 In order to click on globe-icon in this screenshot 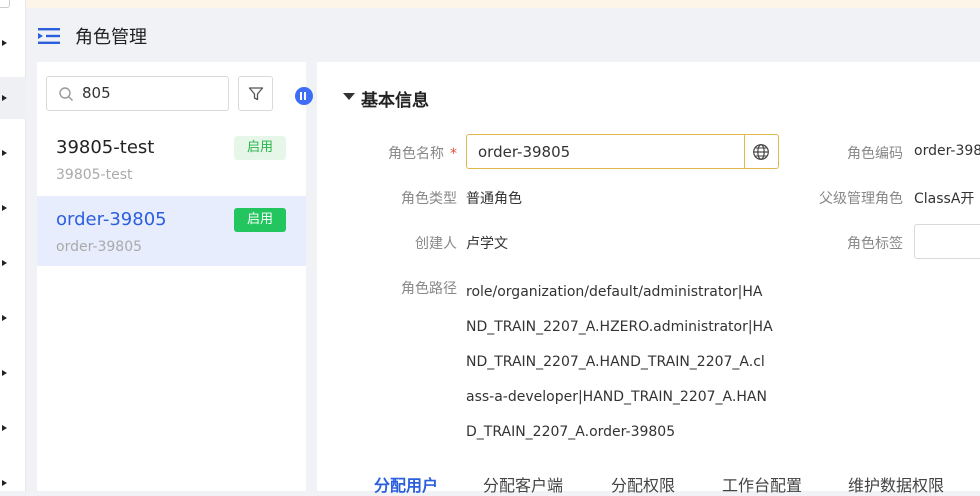, I will do `click(761, 152)`.